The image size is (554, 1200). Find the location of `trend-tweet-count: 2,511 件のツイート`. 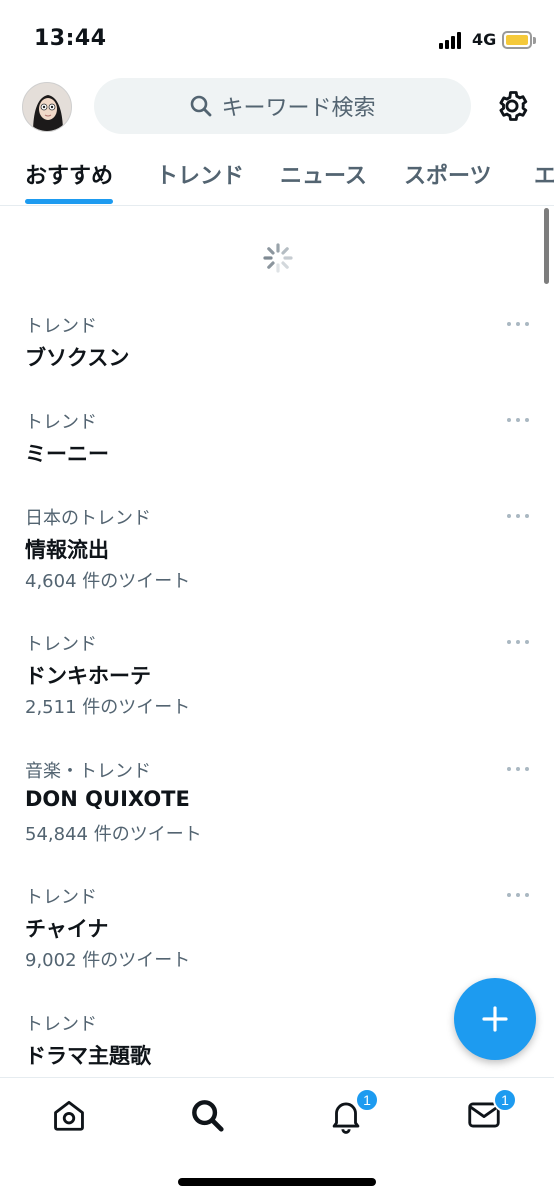

trend-tweet-count: 2,511 件のツイート is located at coordinates (108, 707).